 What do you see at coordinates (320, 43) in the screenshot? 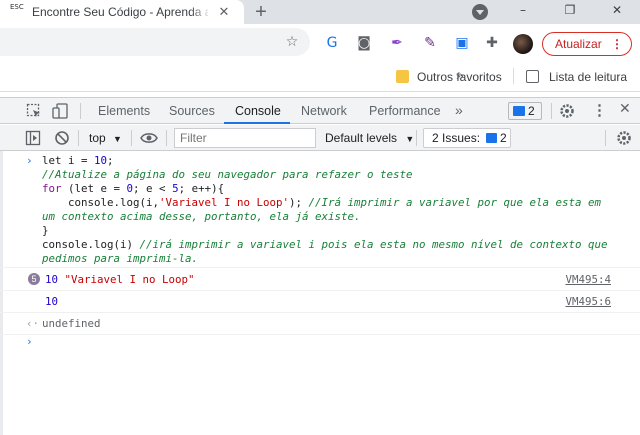
I see `browser-toolbar: ☆ G ◙ ✒ ✎ ▣ ✚ Atualizar ⋮` at bounding box center [320, 43].